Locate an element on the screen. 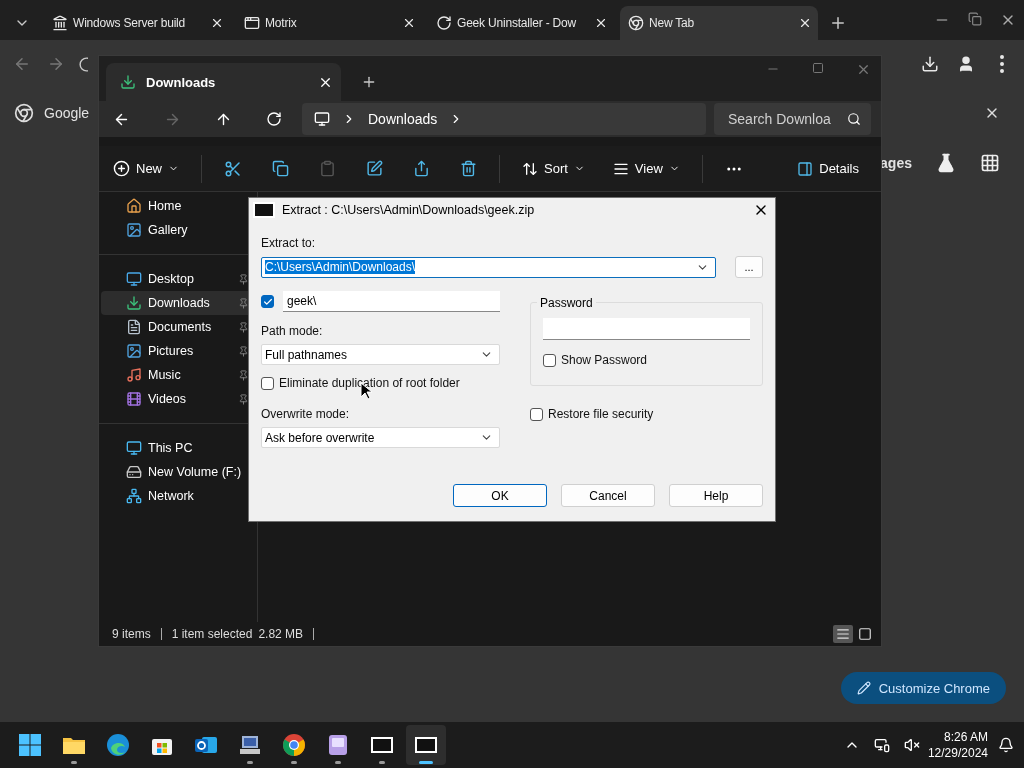 The image size is (1024, 768). tab-title: New Tab is located at coordinates (672, 23).